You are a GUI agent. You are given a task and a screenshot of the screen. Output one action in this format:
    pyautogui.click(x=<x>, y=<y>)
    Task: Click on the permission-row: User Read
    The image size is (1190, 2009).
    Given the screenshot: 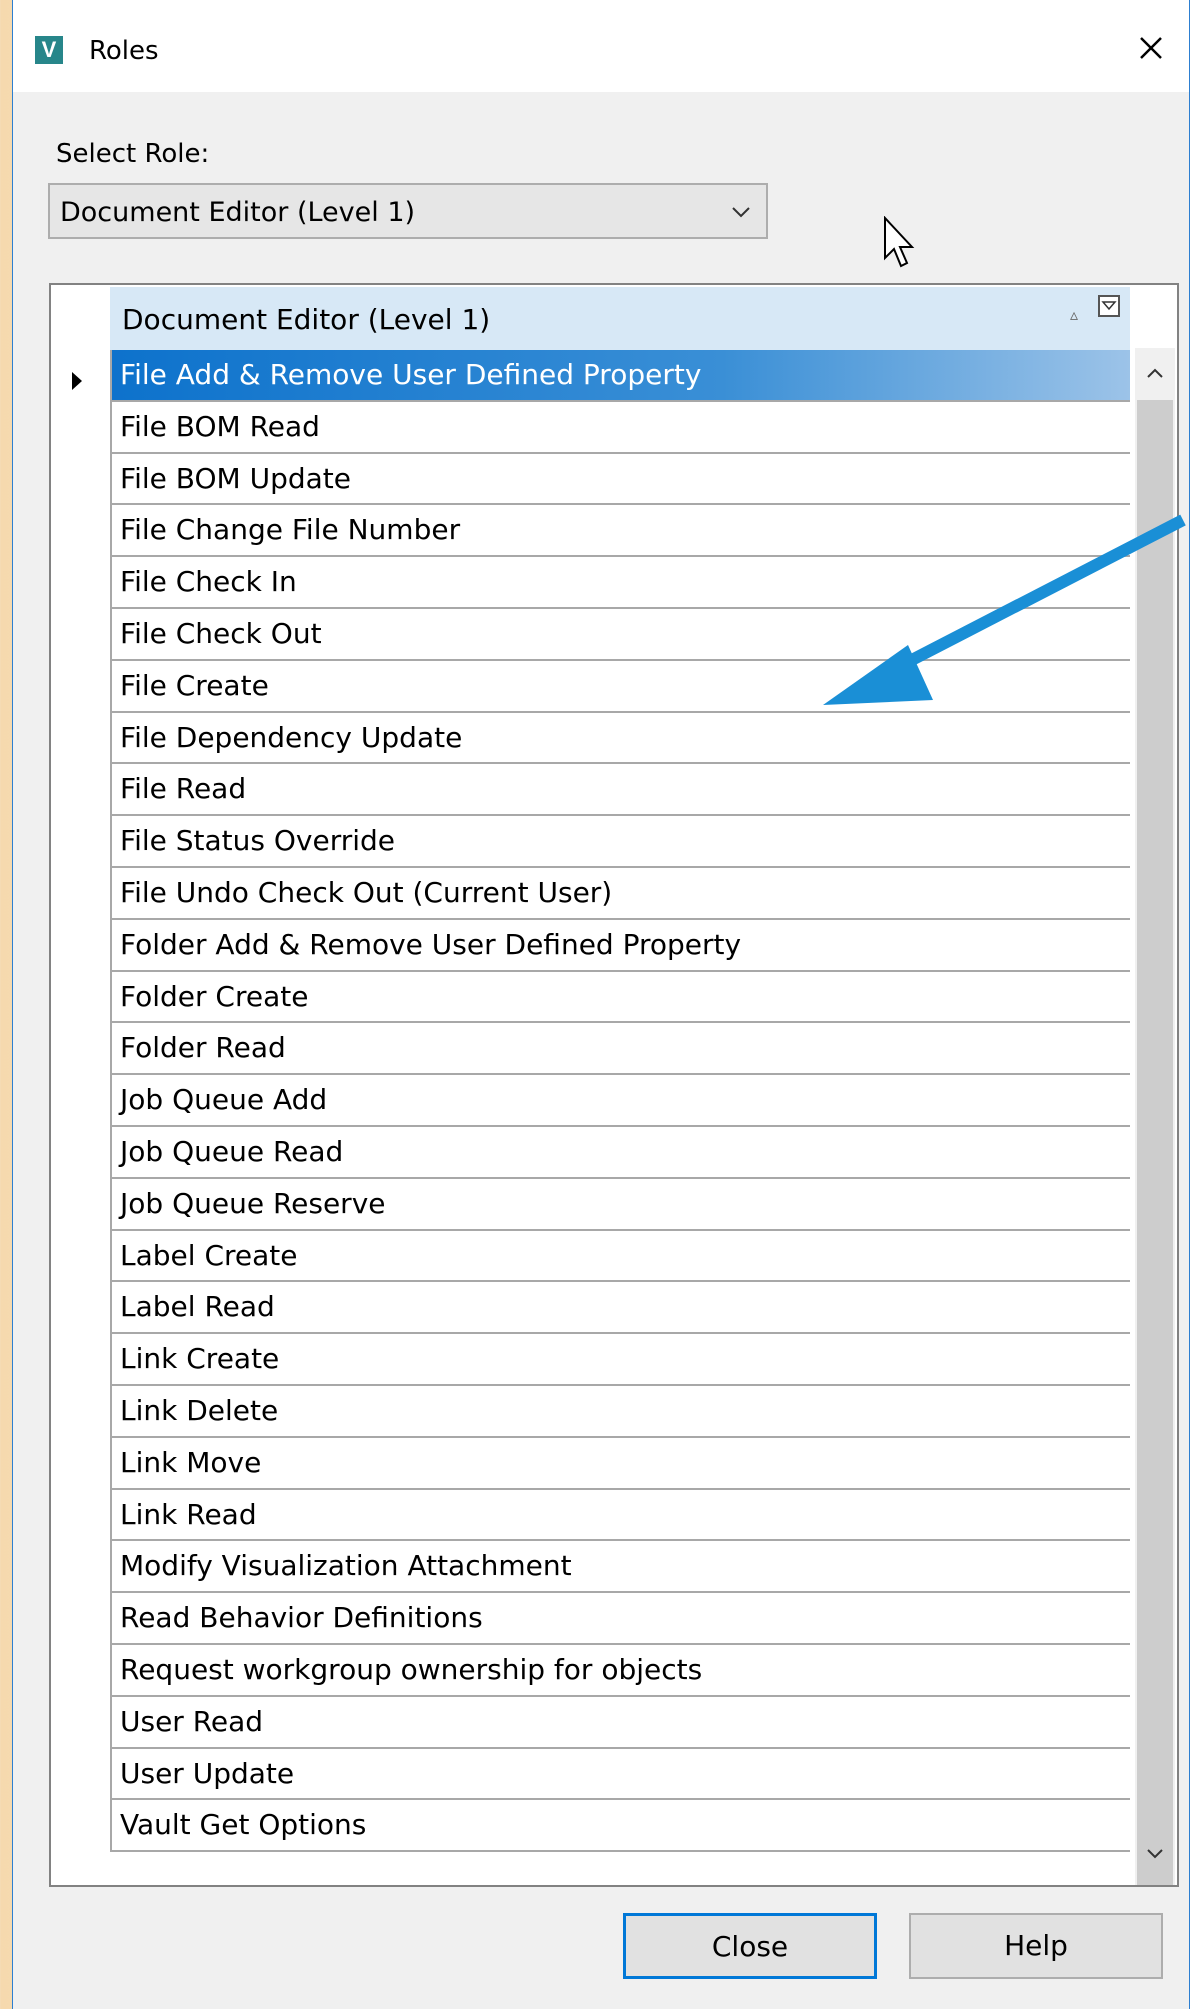 What is the action you would take?
    pyautogui.click(x=620, y=1722)
    